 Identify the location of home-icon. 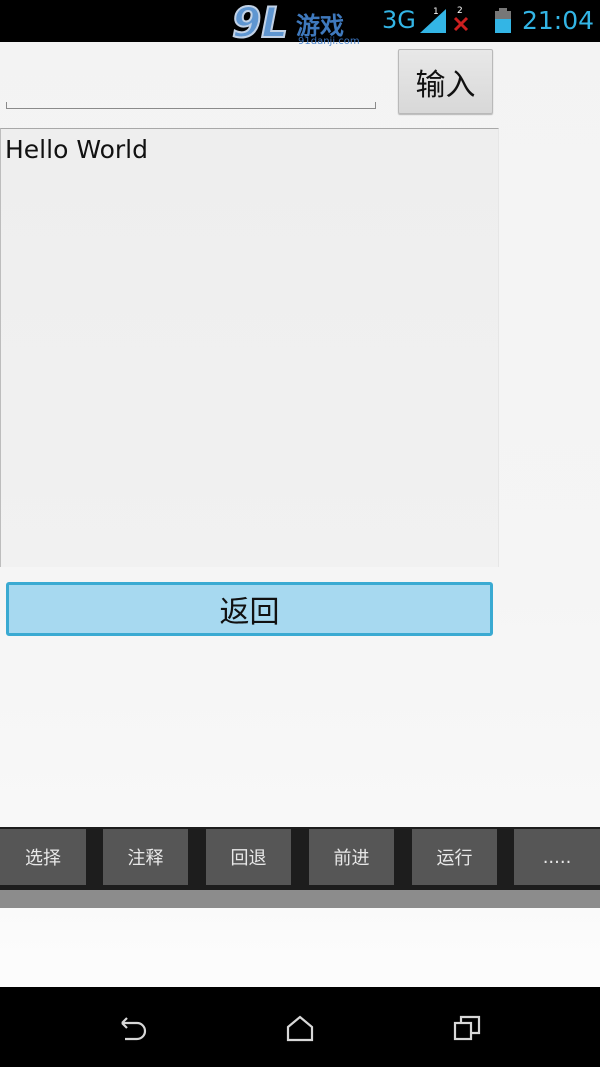
(300, 1028).